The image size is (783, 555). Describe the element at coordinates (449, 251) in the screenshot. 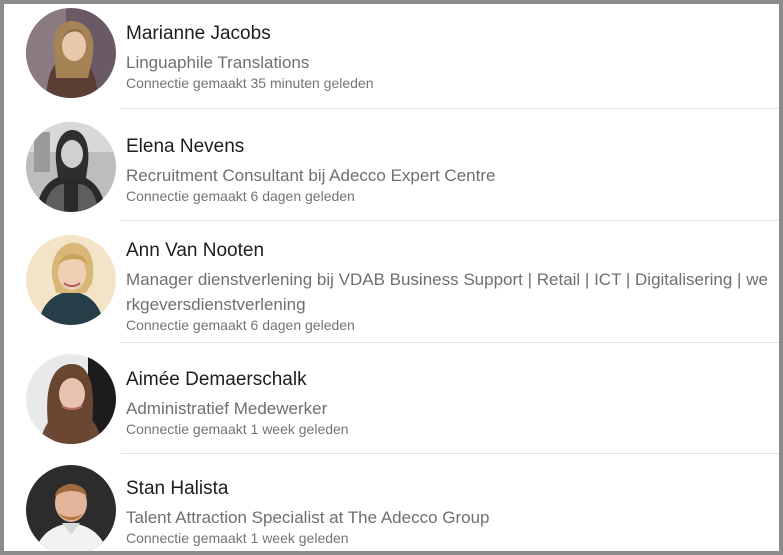

I see `connection-name: Ann Van Nooten` at that location.